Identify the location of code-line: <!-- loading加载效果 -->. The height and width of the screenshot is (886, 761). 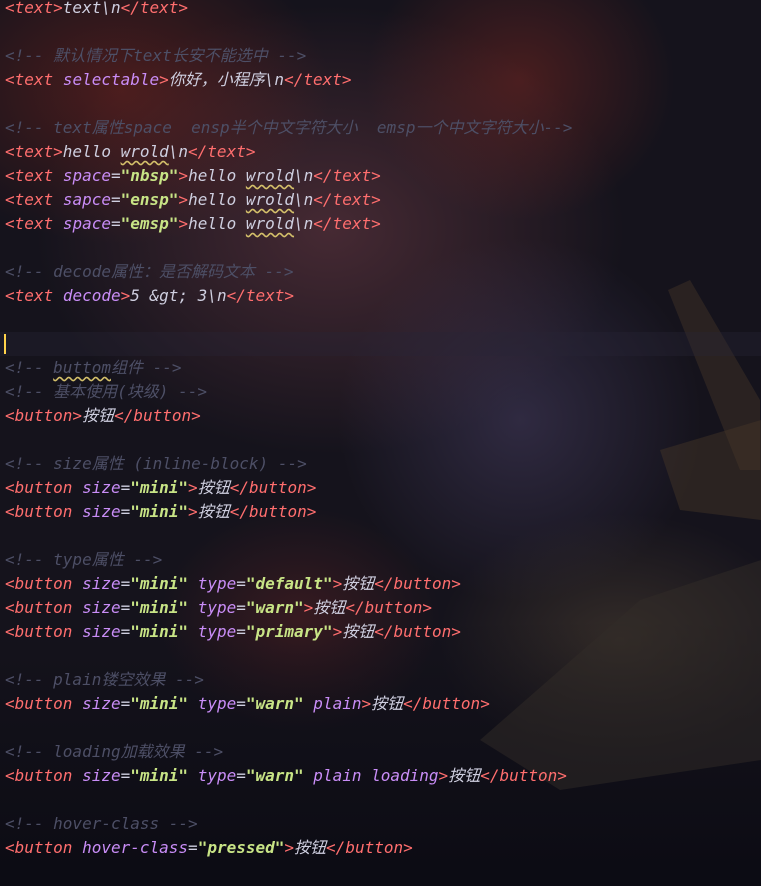
(114, 752).